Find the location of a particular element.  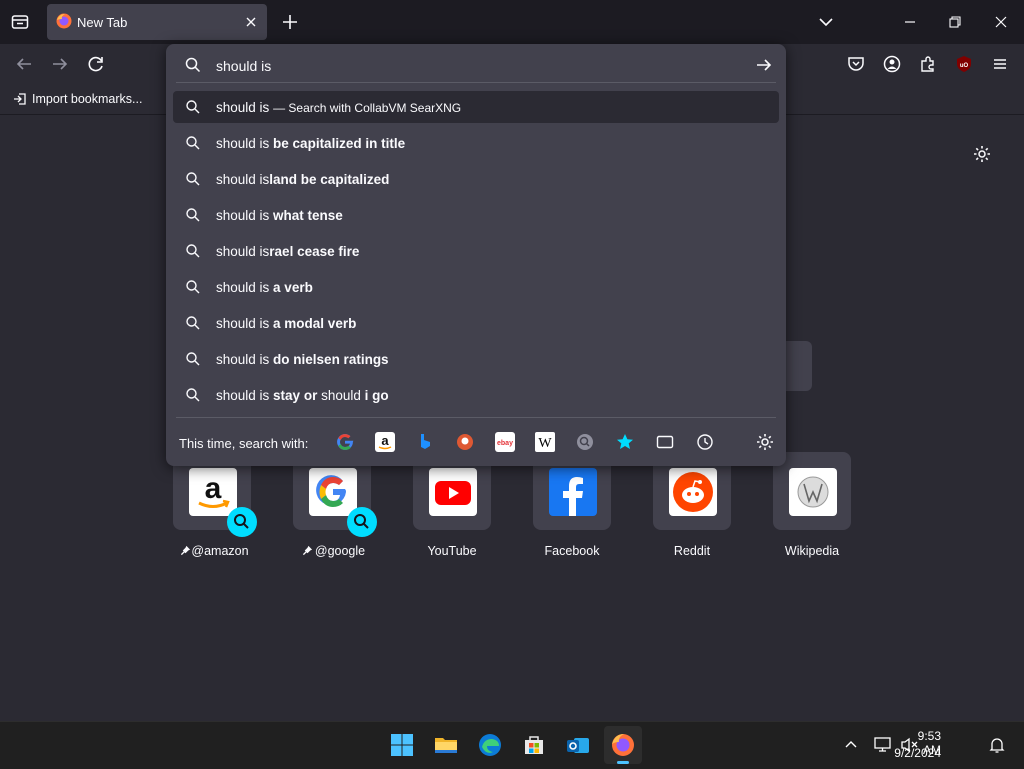

svg-text: a is located at coordinates (213, 488).